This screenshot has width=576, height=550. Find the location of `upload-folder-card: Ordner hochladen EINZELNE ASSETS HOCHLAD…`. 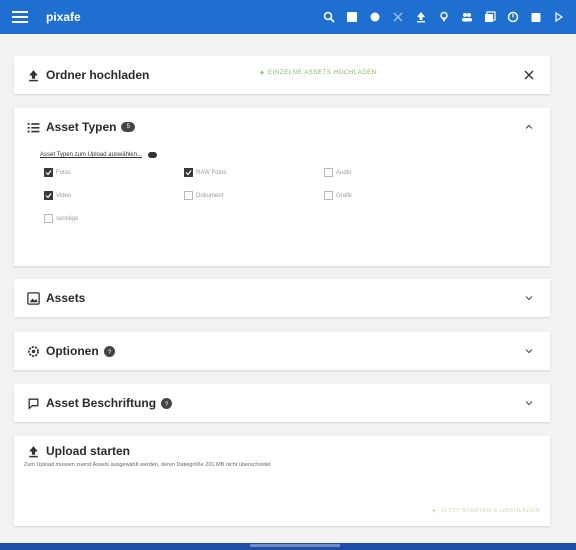

upload-folder-card: Ordner hochladen EINZELNE ASSETS HOCHLAD… is located at coordinates (282, 75).